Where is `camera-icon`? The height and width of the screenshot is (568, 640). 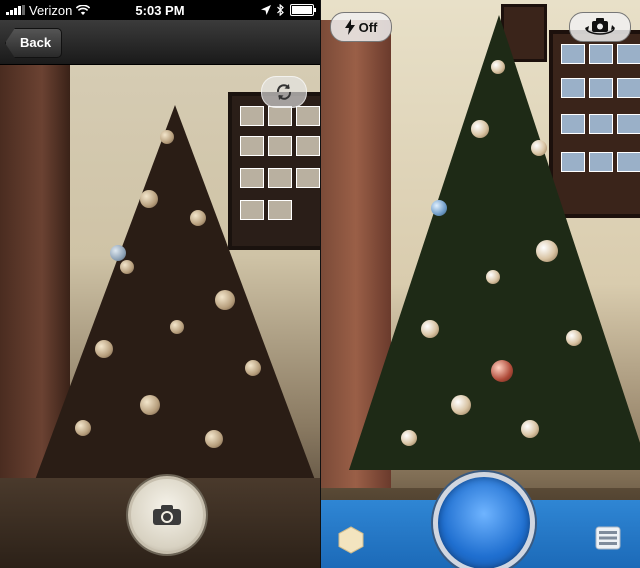 camera-icon is located at coordinates (167, 515).